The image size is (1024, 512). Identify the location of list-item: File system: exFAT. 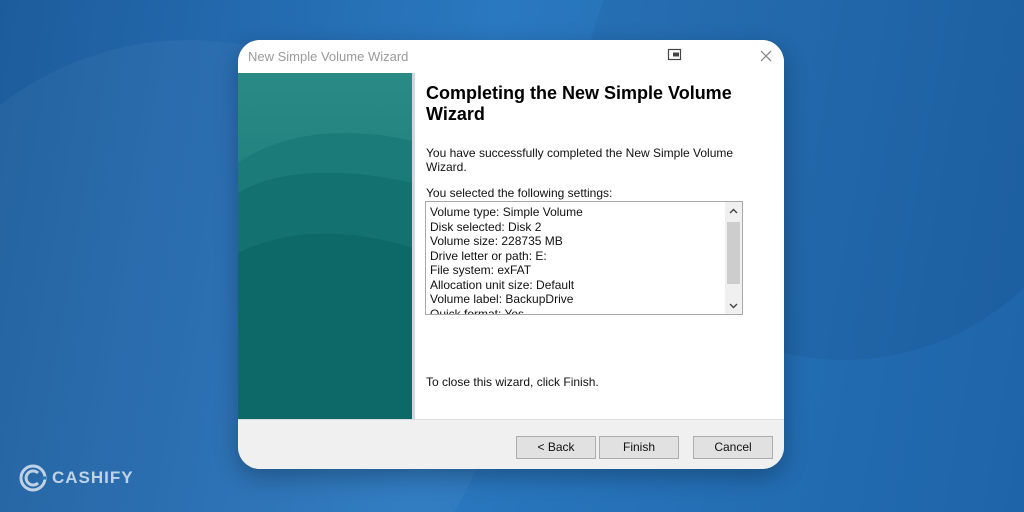
(481, 270).